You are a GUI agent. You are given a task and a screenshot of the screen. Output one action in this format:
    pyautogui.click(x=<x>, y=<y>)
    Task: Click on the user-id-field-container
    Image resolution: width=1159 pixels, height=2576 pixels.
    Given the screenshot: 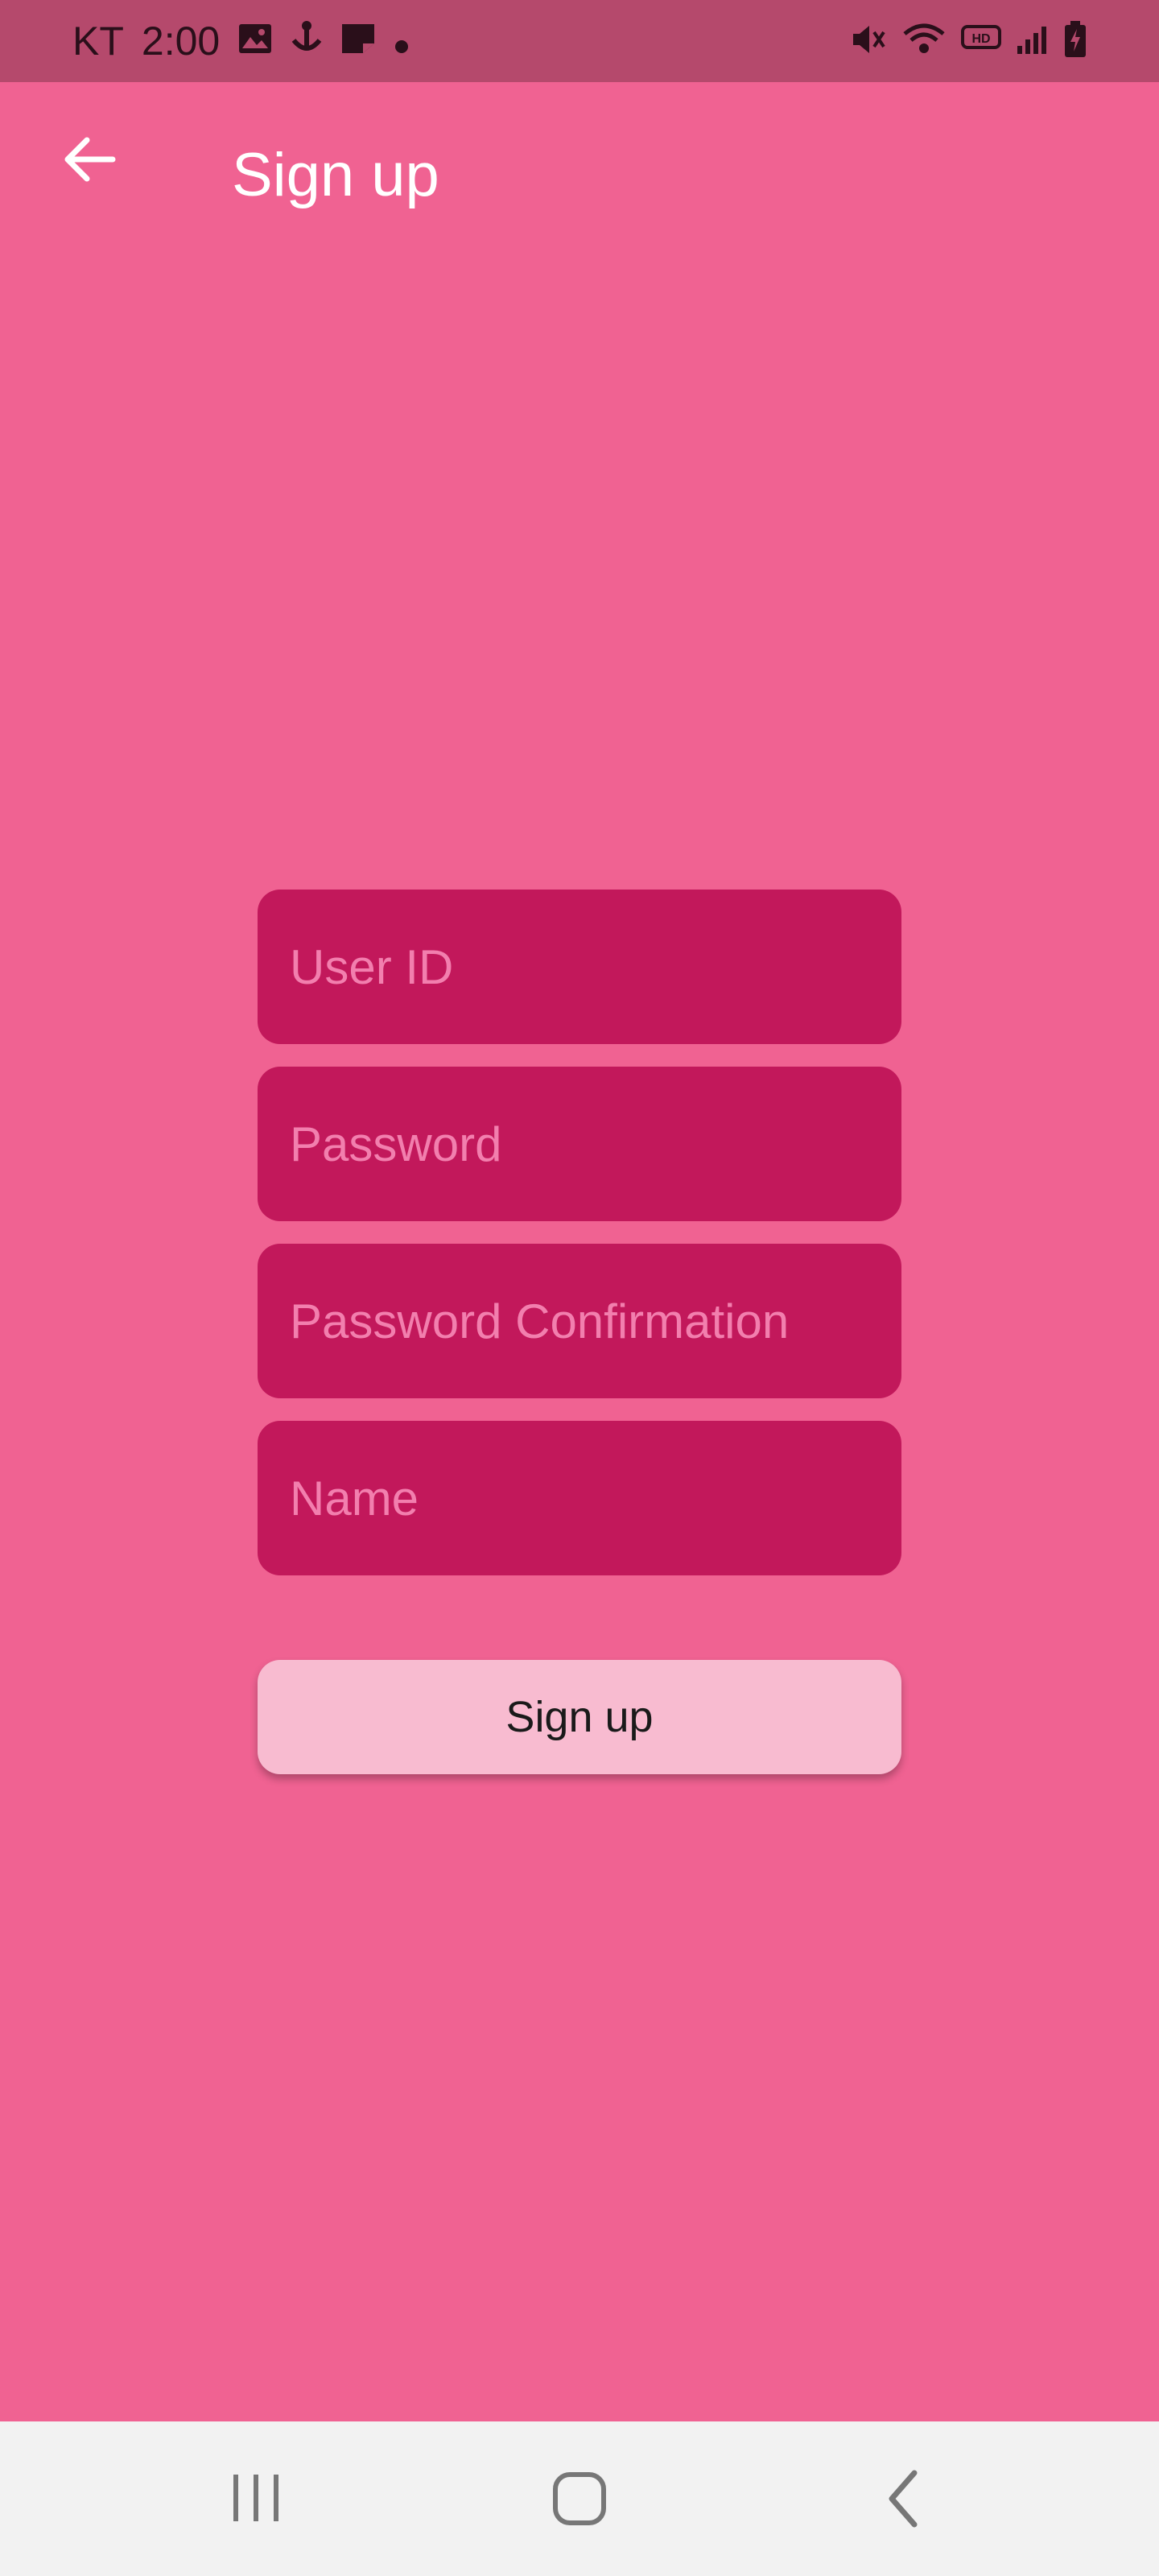 What is the action you would take?
    pyautogui.click(x=579, y=967)
    